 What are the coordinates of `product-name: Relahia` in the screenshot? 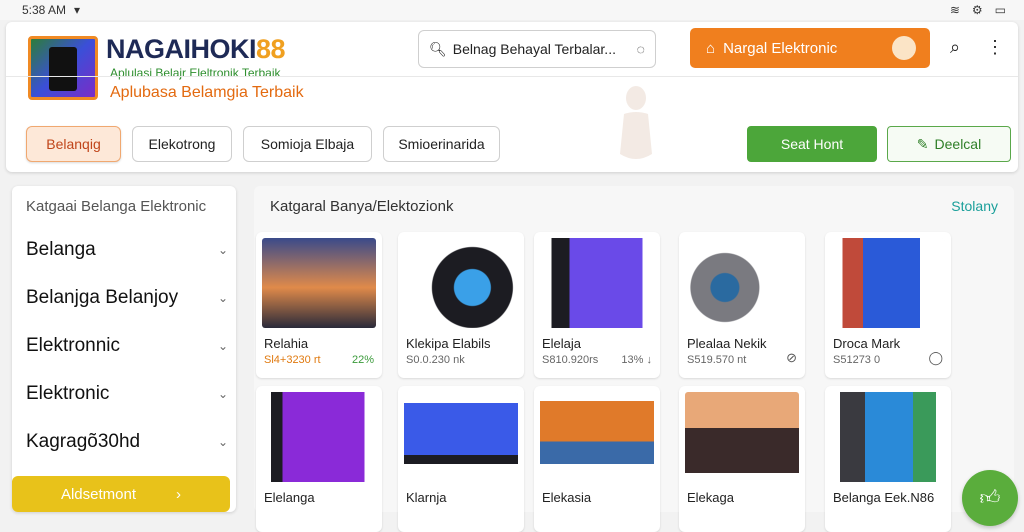 It's located at (286, 343).